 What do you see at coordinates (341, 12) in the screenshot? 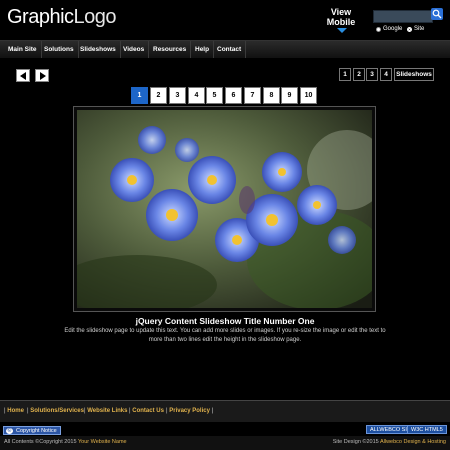
I see `view-mobile-line1: View` at bounding box center [341, 12].